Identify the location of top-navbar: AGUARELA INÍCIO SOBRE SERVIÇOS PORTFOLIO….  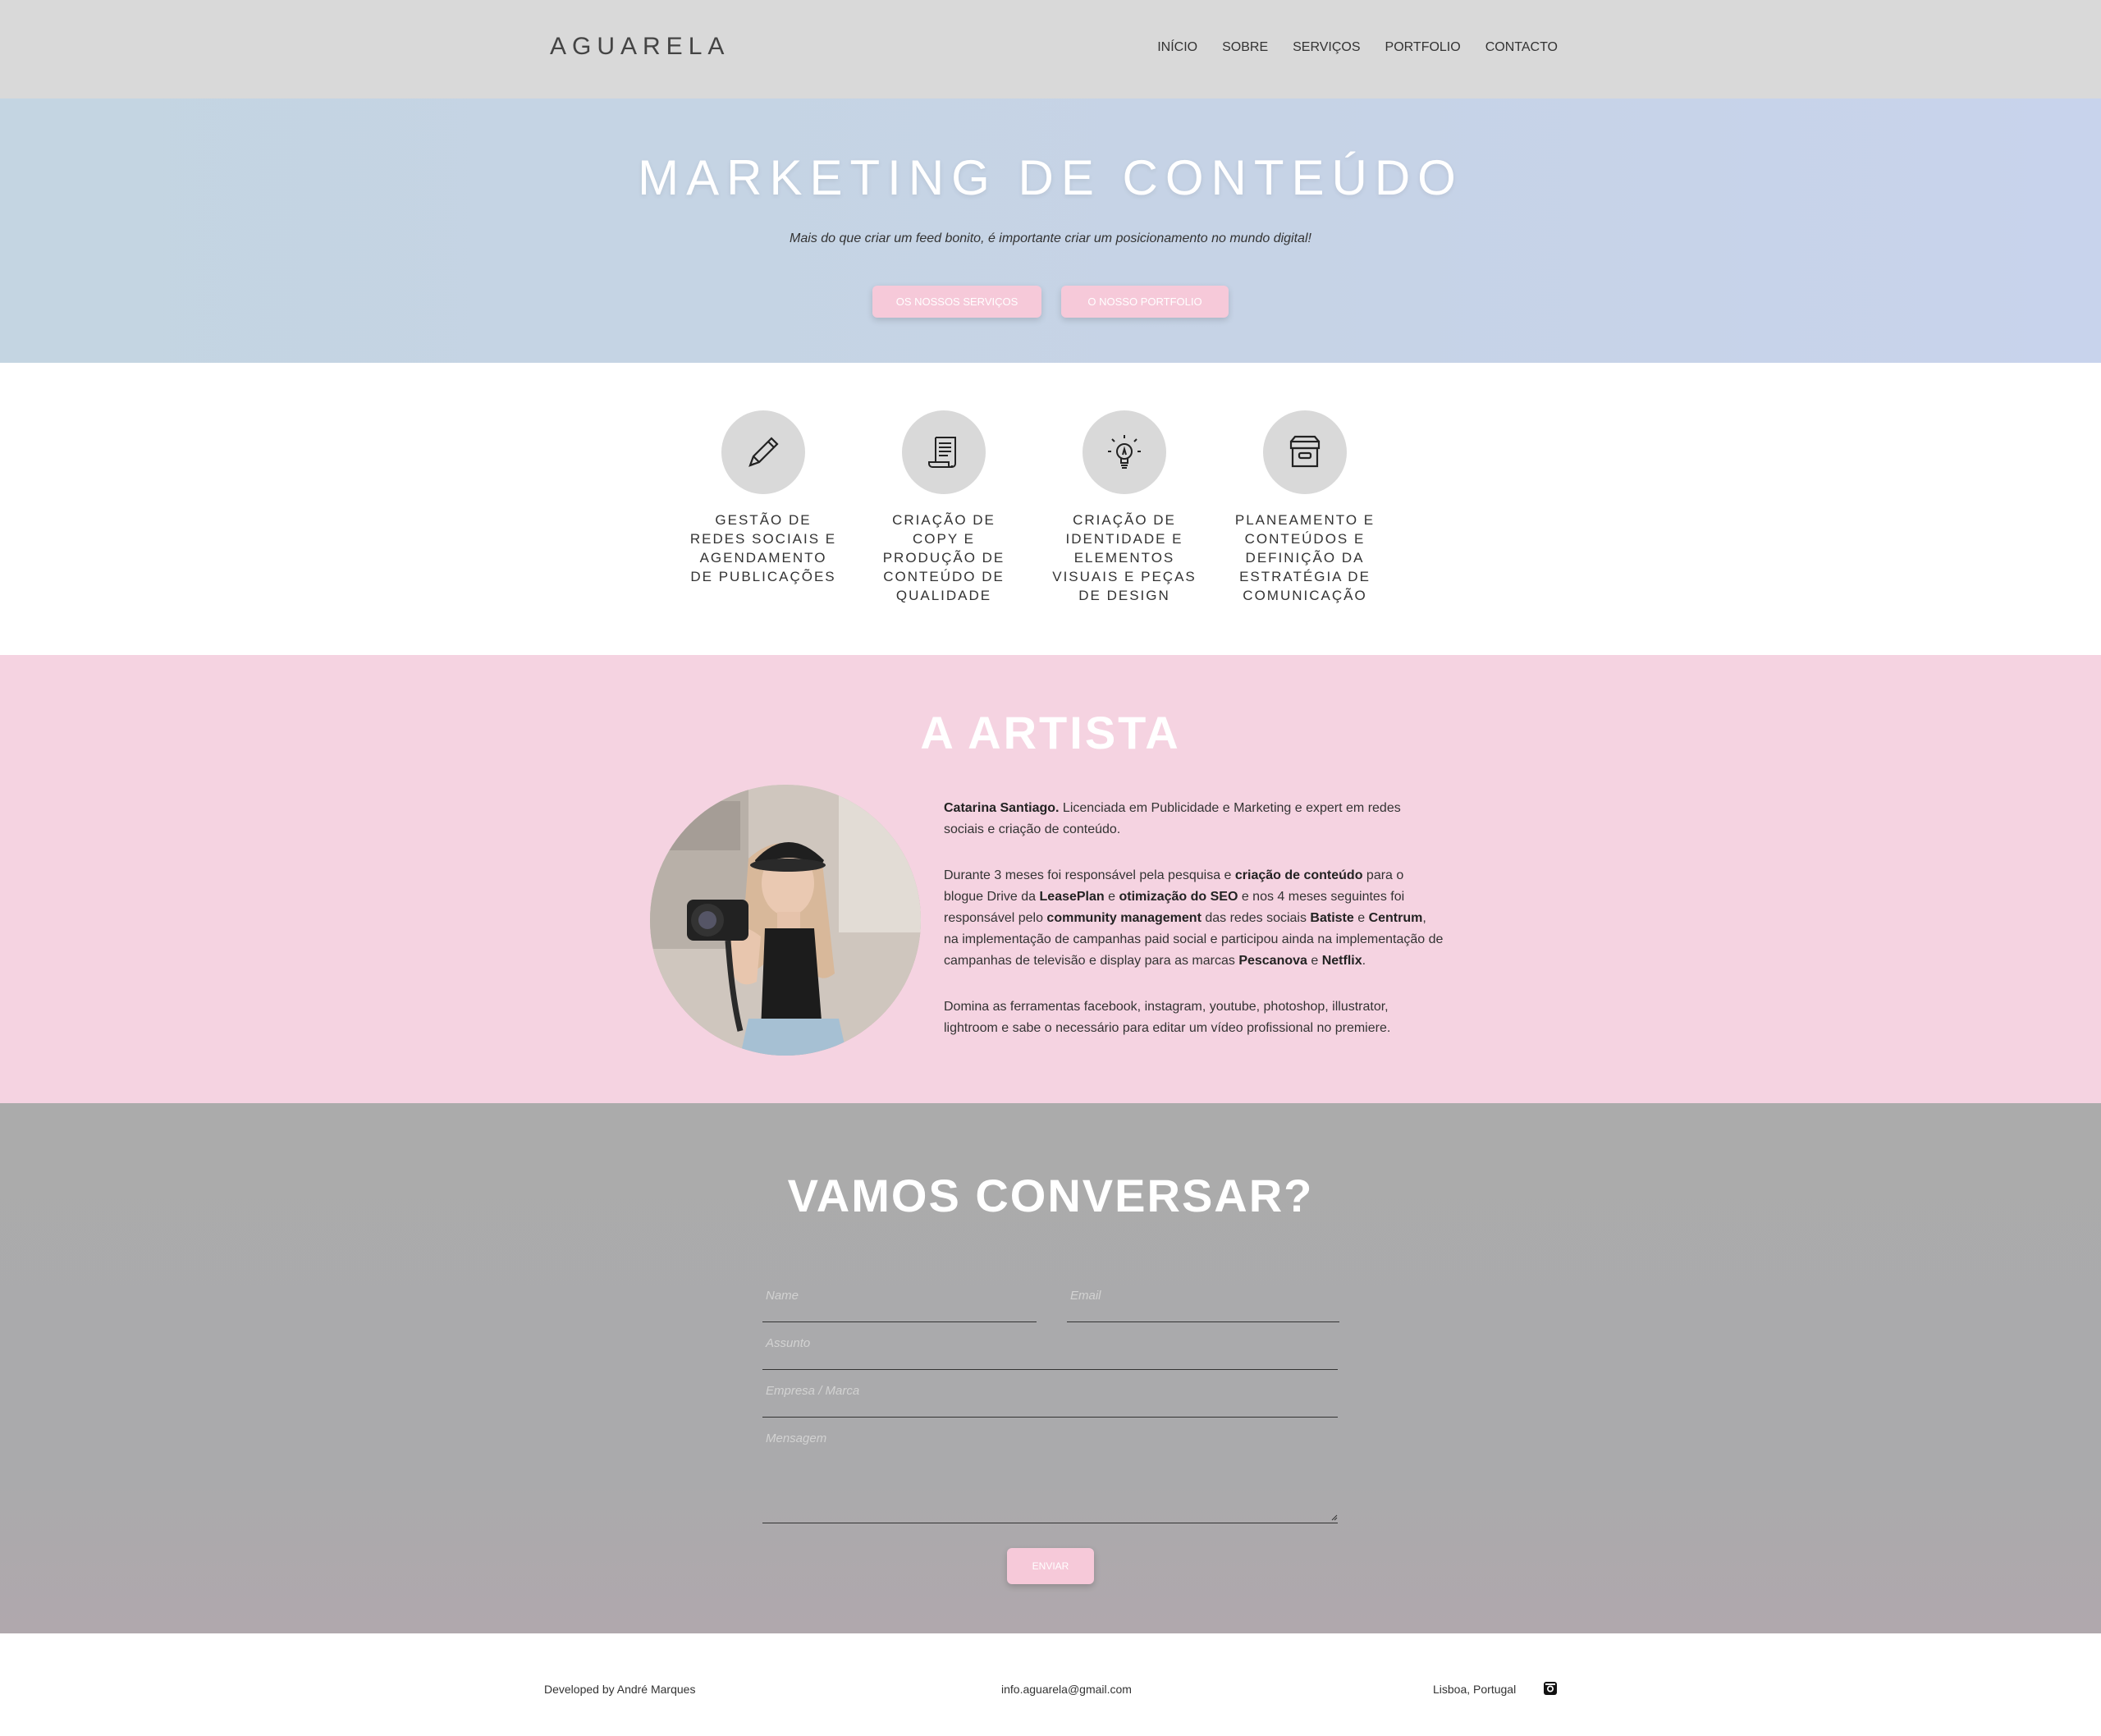
(1050, 49).